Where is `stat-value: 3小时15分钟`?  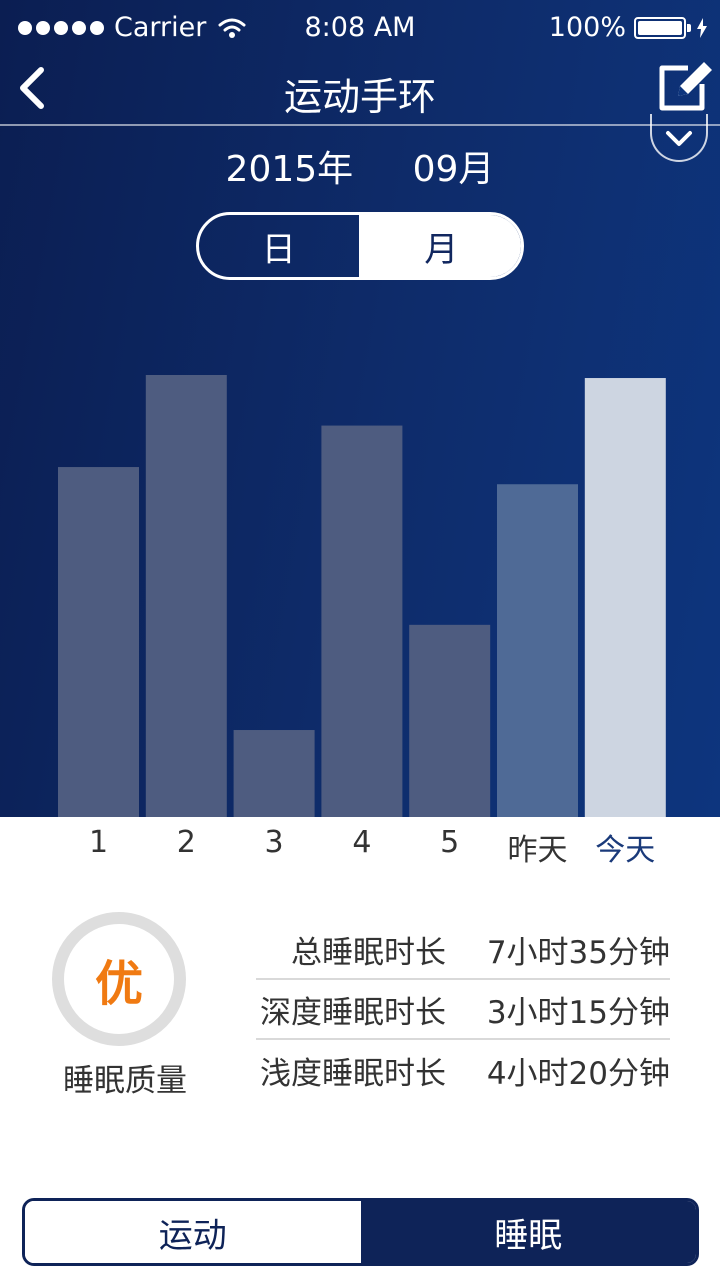
stat-value: 3小时15分钟 is located at coordinates (578, 1012).